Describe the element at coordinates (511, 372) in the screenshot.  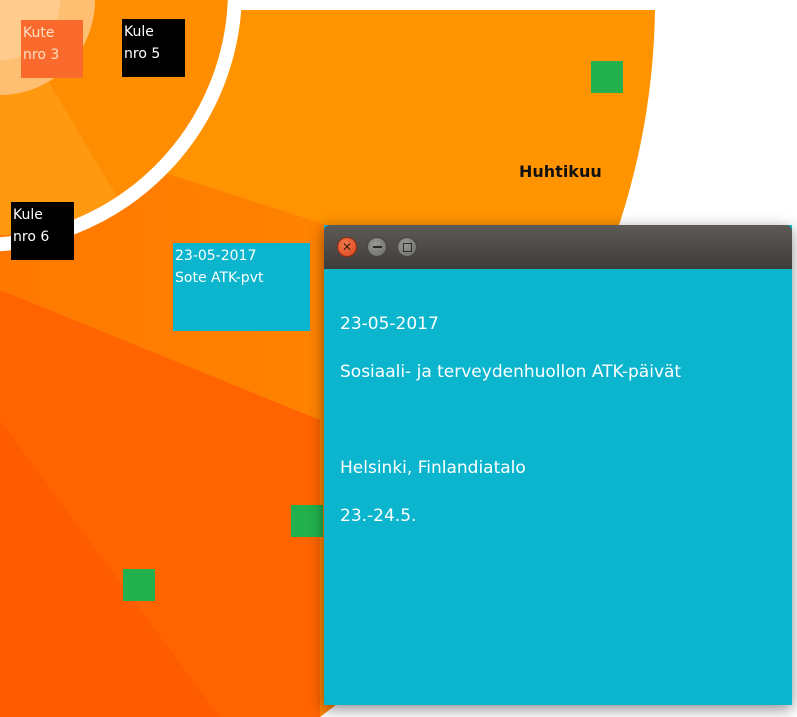
I see `event-title: Sosiaali- ja terveydenhuollon ATK-päivät` at that location.